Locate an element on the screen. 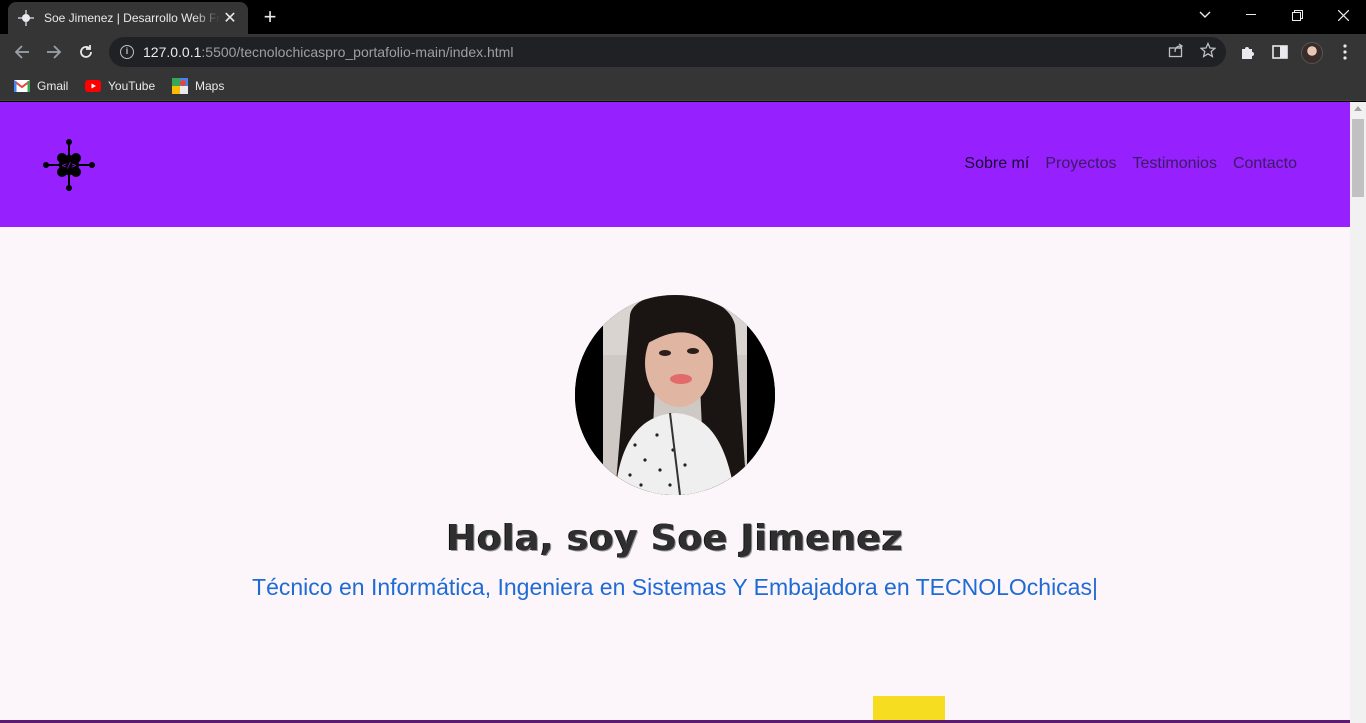 This screenshot has width=1366, height=723. menu-kebab-icon is located at coordinates (1345, 52).